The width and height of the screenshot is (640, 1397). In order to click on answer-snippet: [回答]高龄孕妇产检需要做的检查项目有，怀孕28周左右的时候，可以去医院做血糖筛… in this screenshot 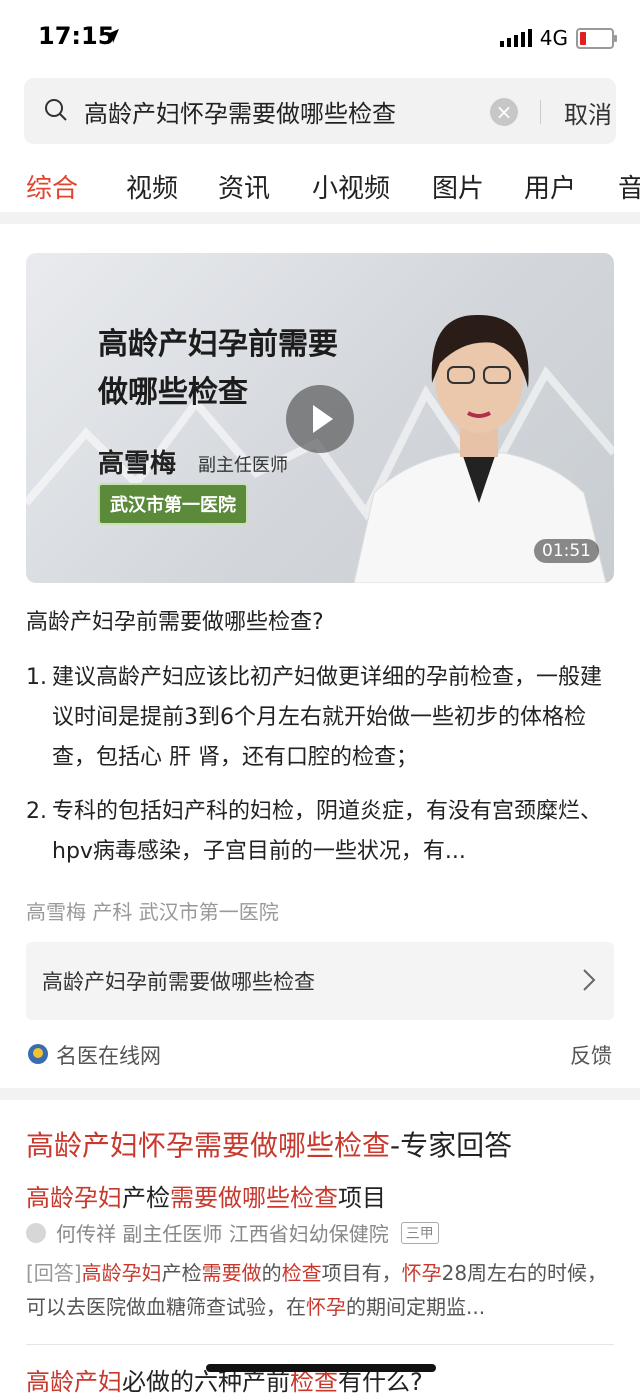, I will do `click(321, 1290)`.